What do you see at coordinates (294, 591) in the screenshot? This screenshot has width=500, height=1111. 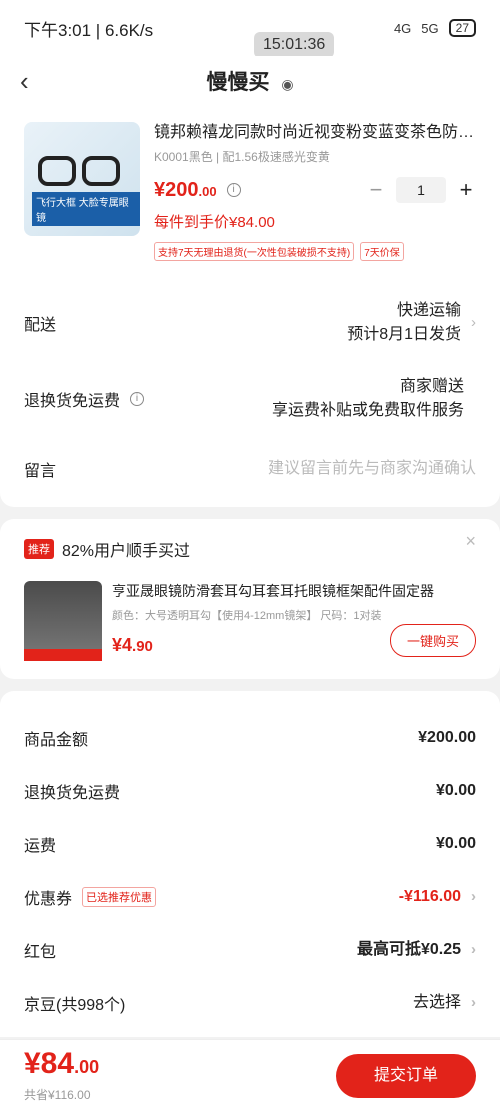 I see `recommend-title: 亨亚晟眼镜防滑套耳勾耳套耳托眼镜框架配件固定器` at bounding box center [294, 591].